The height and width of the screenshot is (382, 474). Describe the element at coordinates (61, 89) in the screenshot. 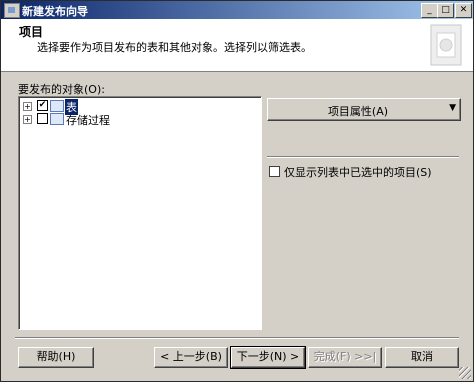

I see `objects-to-publish-label: 要发布的对象(O):` at that location.